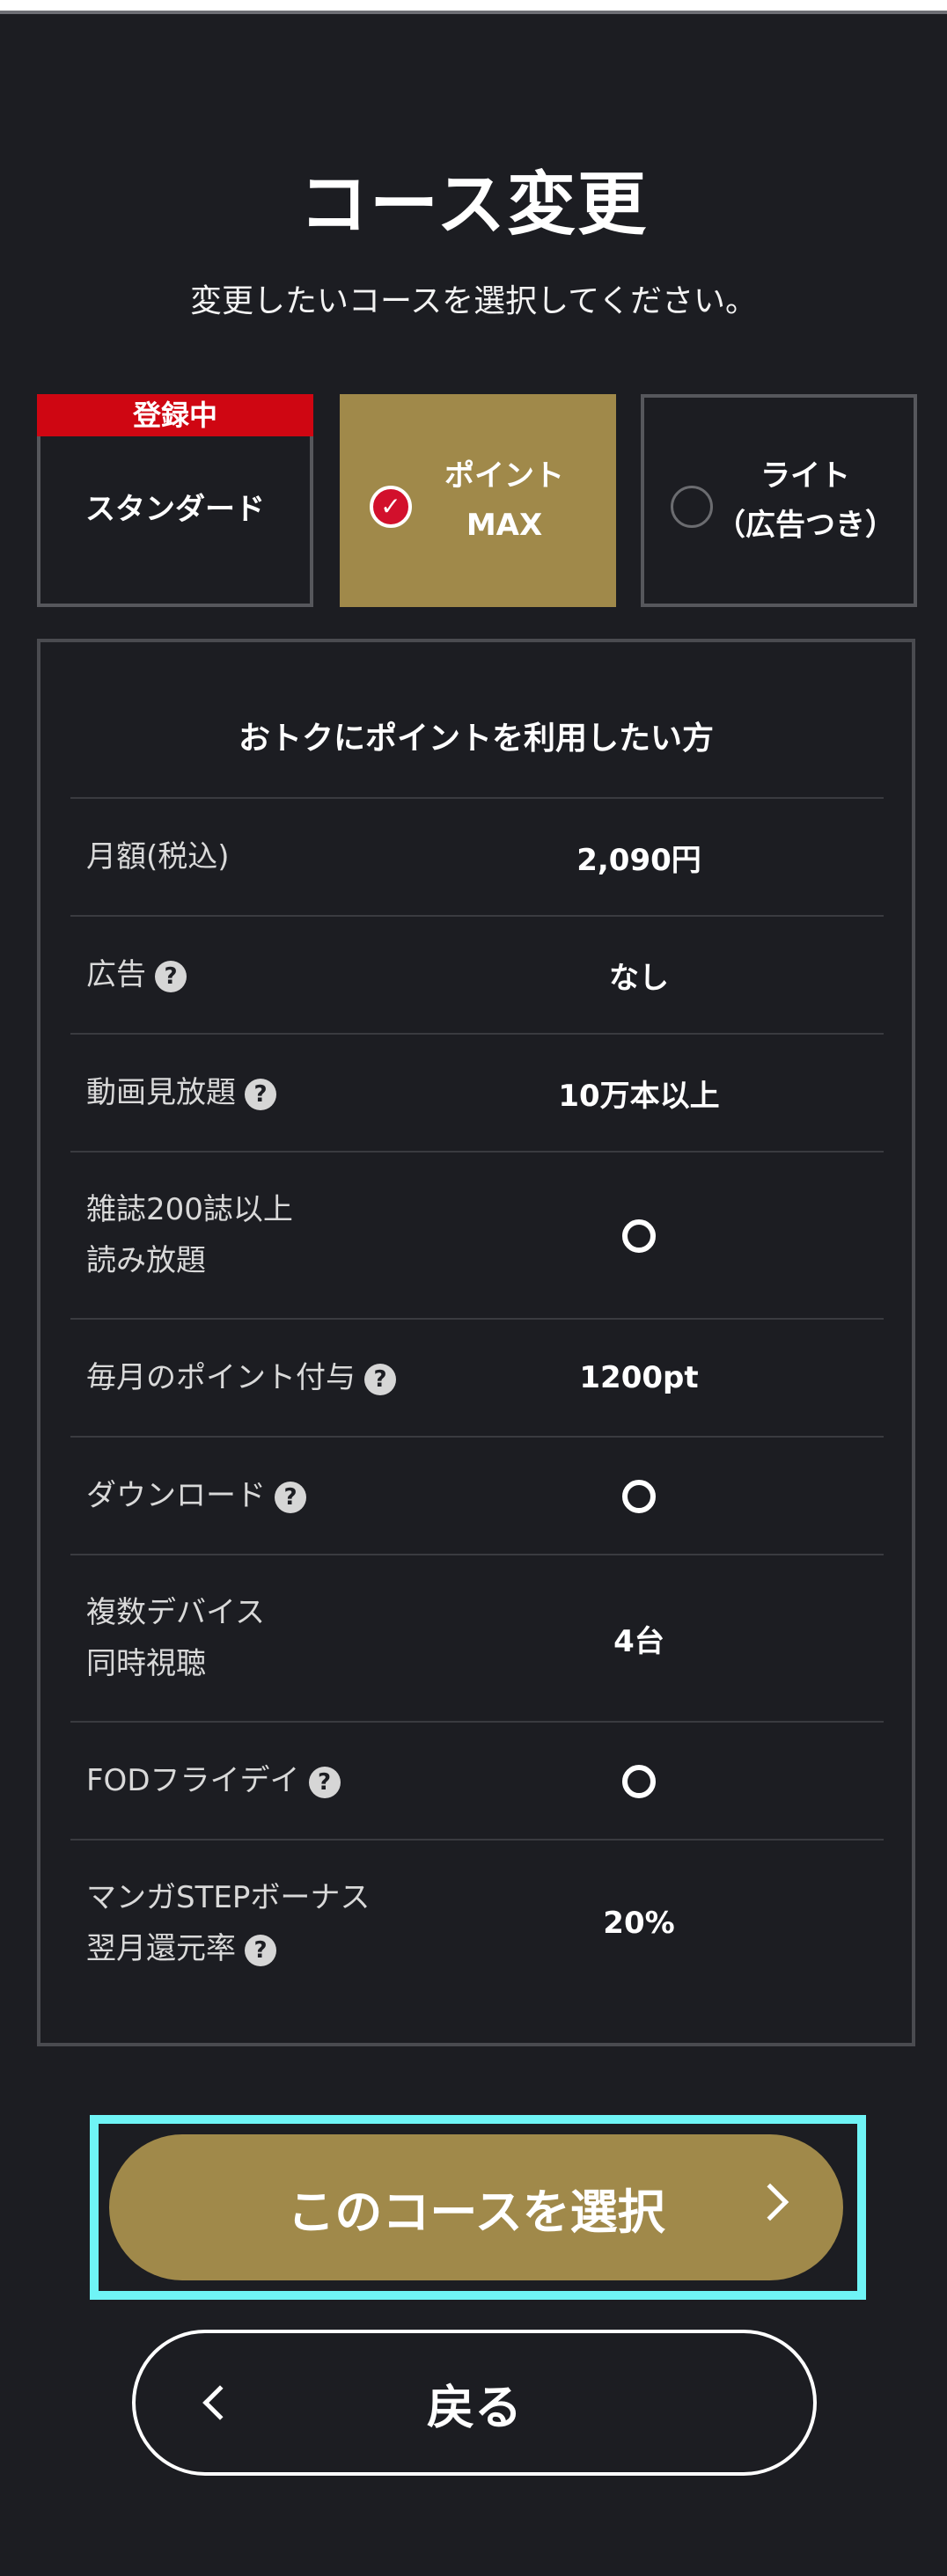 This screenshot has height=2576, width=947. Describe the element at coordinates (228, 1897) in the screenshot. I see `feature-label-line1: マンガSTEPボーナス` at that location.